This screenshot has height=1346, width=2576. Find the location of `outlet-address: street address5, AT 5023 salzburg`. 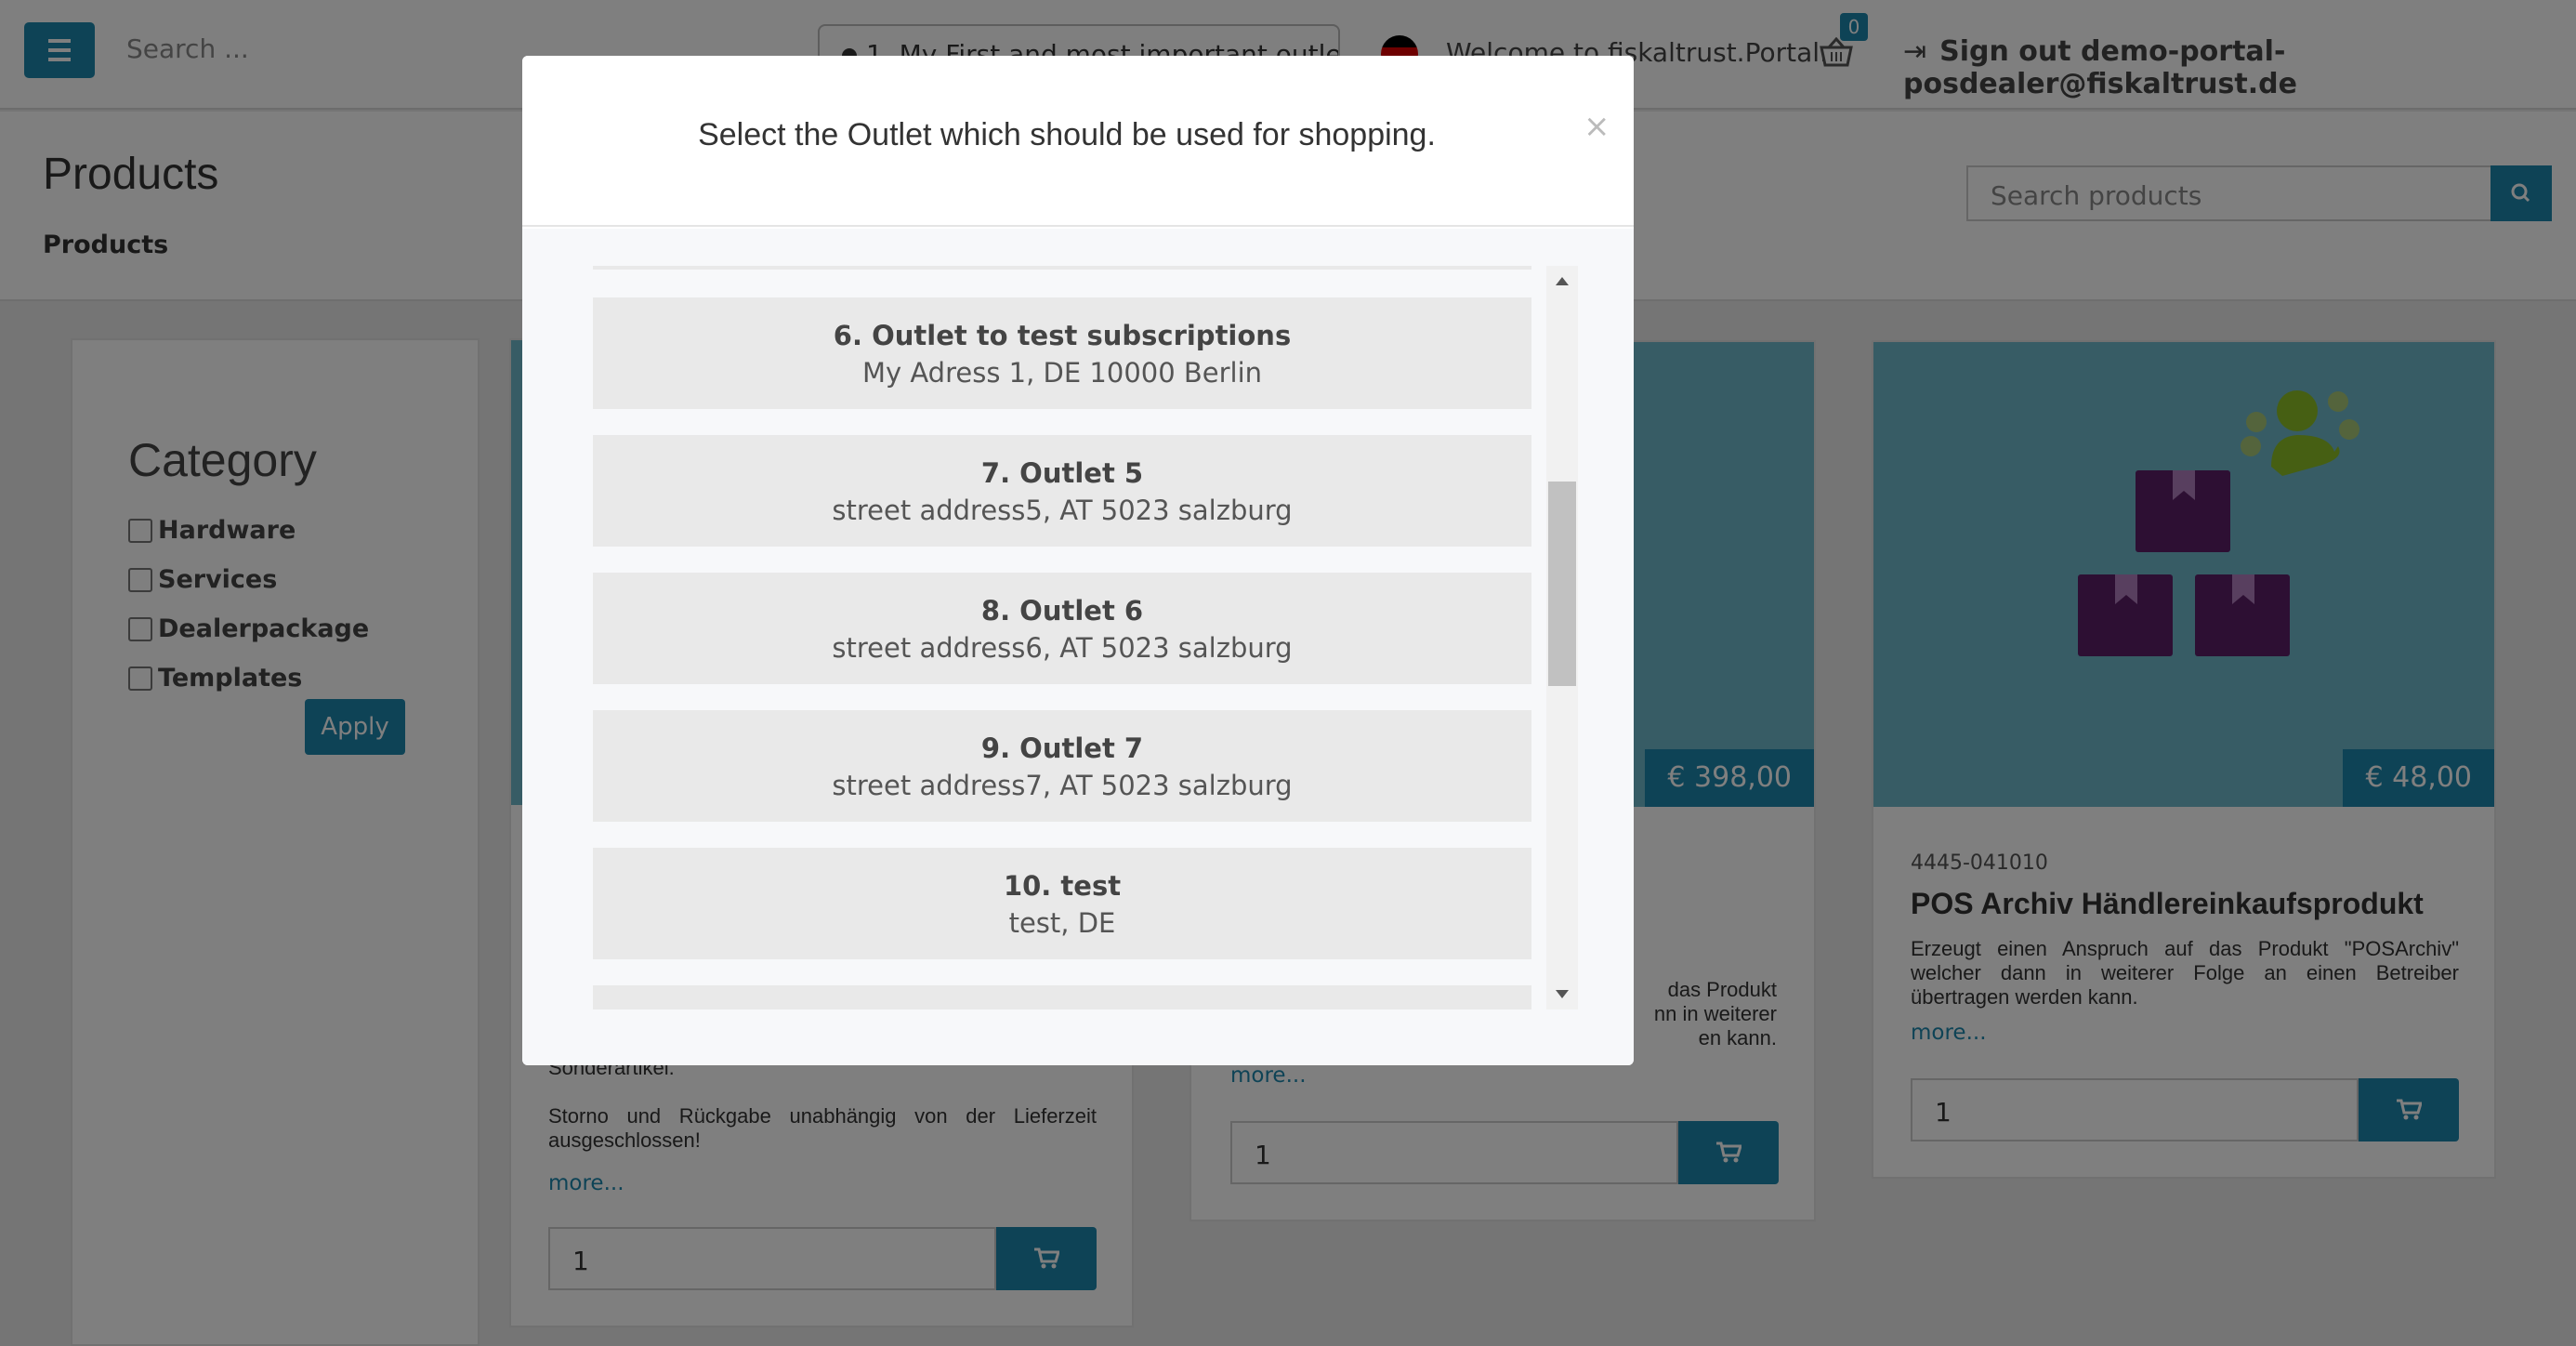

outlet-address: street address5, AT 5023 salzburg is located at coordinates (1062, 510).